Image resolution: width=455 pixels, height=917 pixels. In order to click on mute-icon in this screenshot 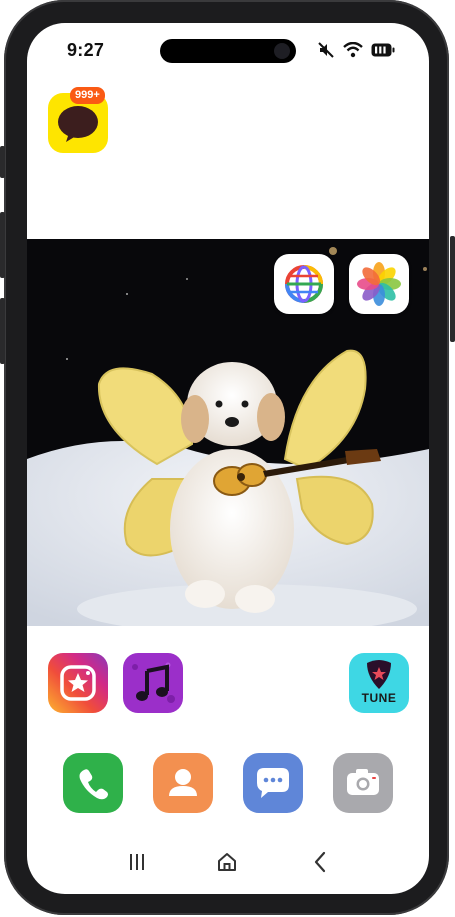, I will do `click(326, 50)`.